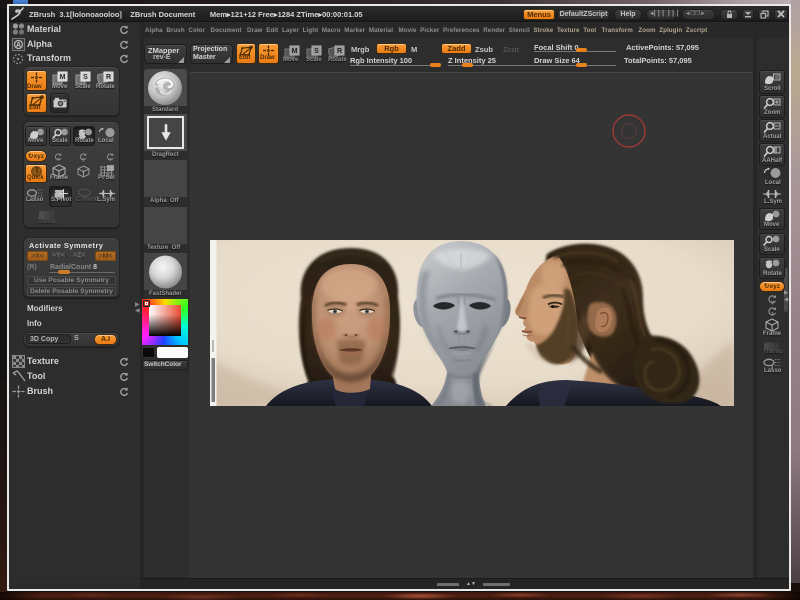 This screenshot has height=600, width=800. Describe the element at coordinates (18, 45) in the screenshot. I see `svg-text: A` at that location.